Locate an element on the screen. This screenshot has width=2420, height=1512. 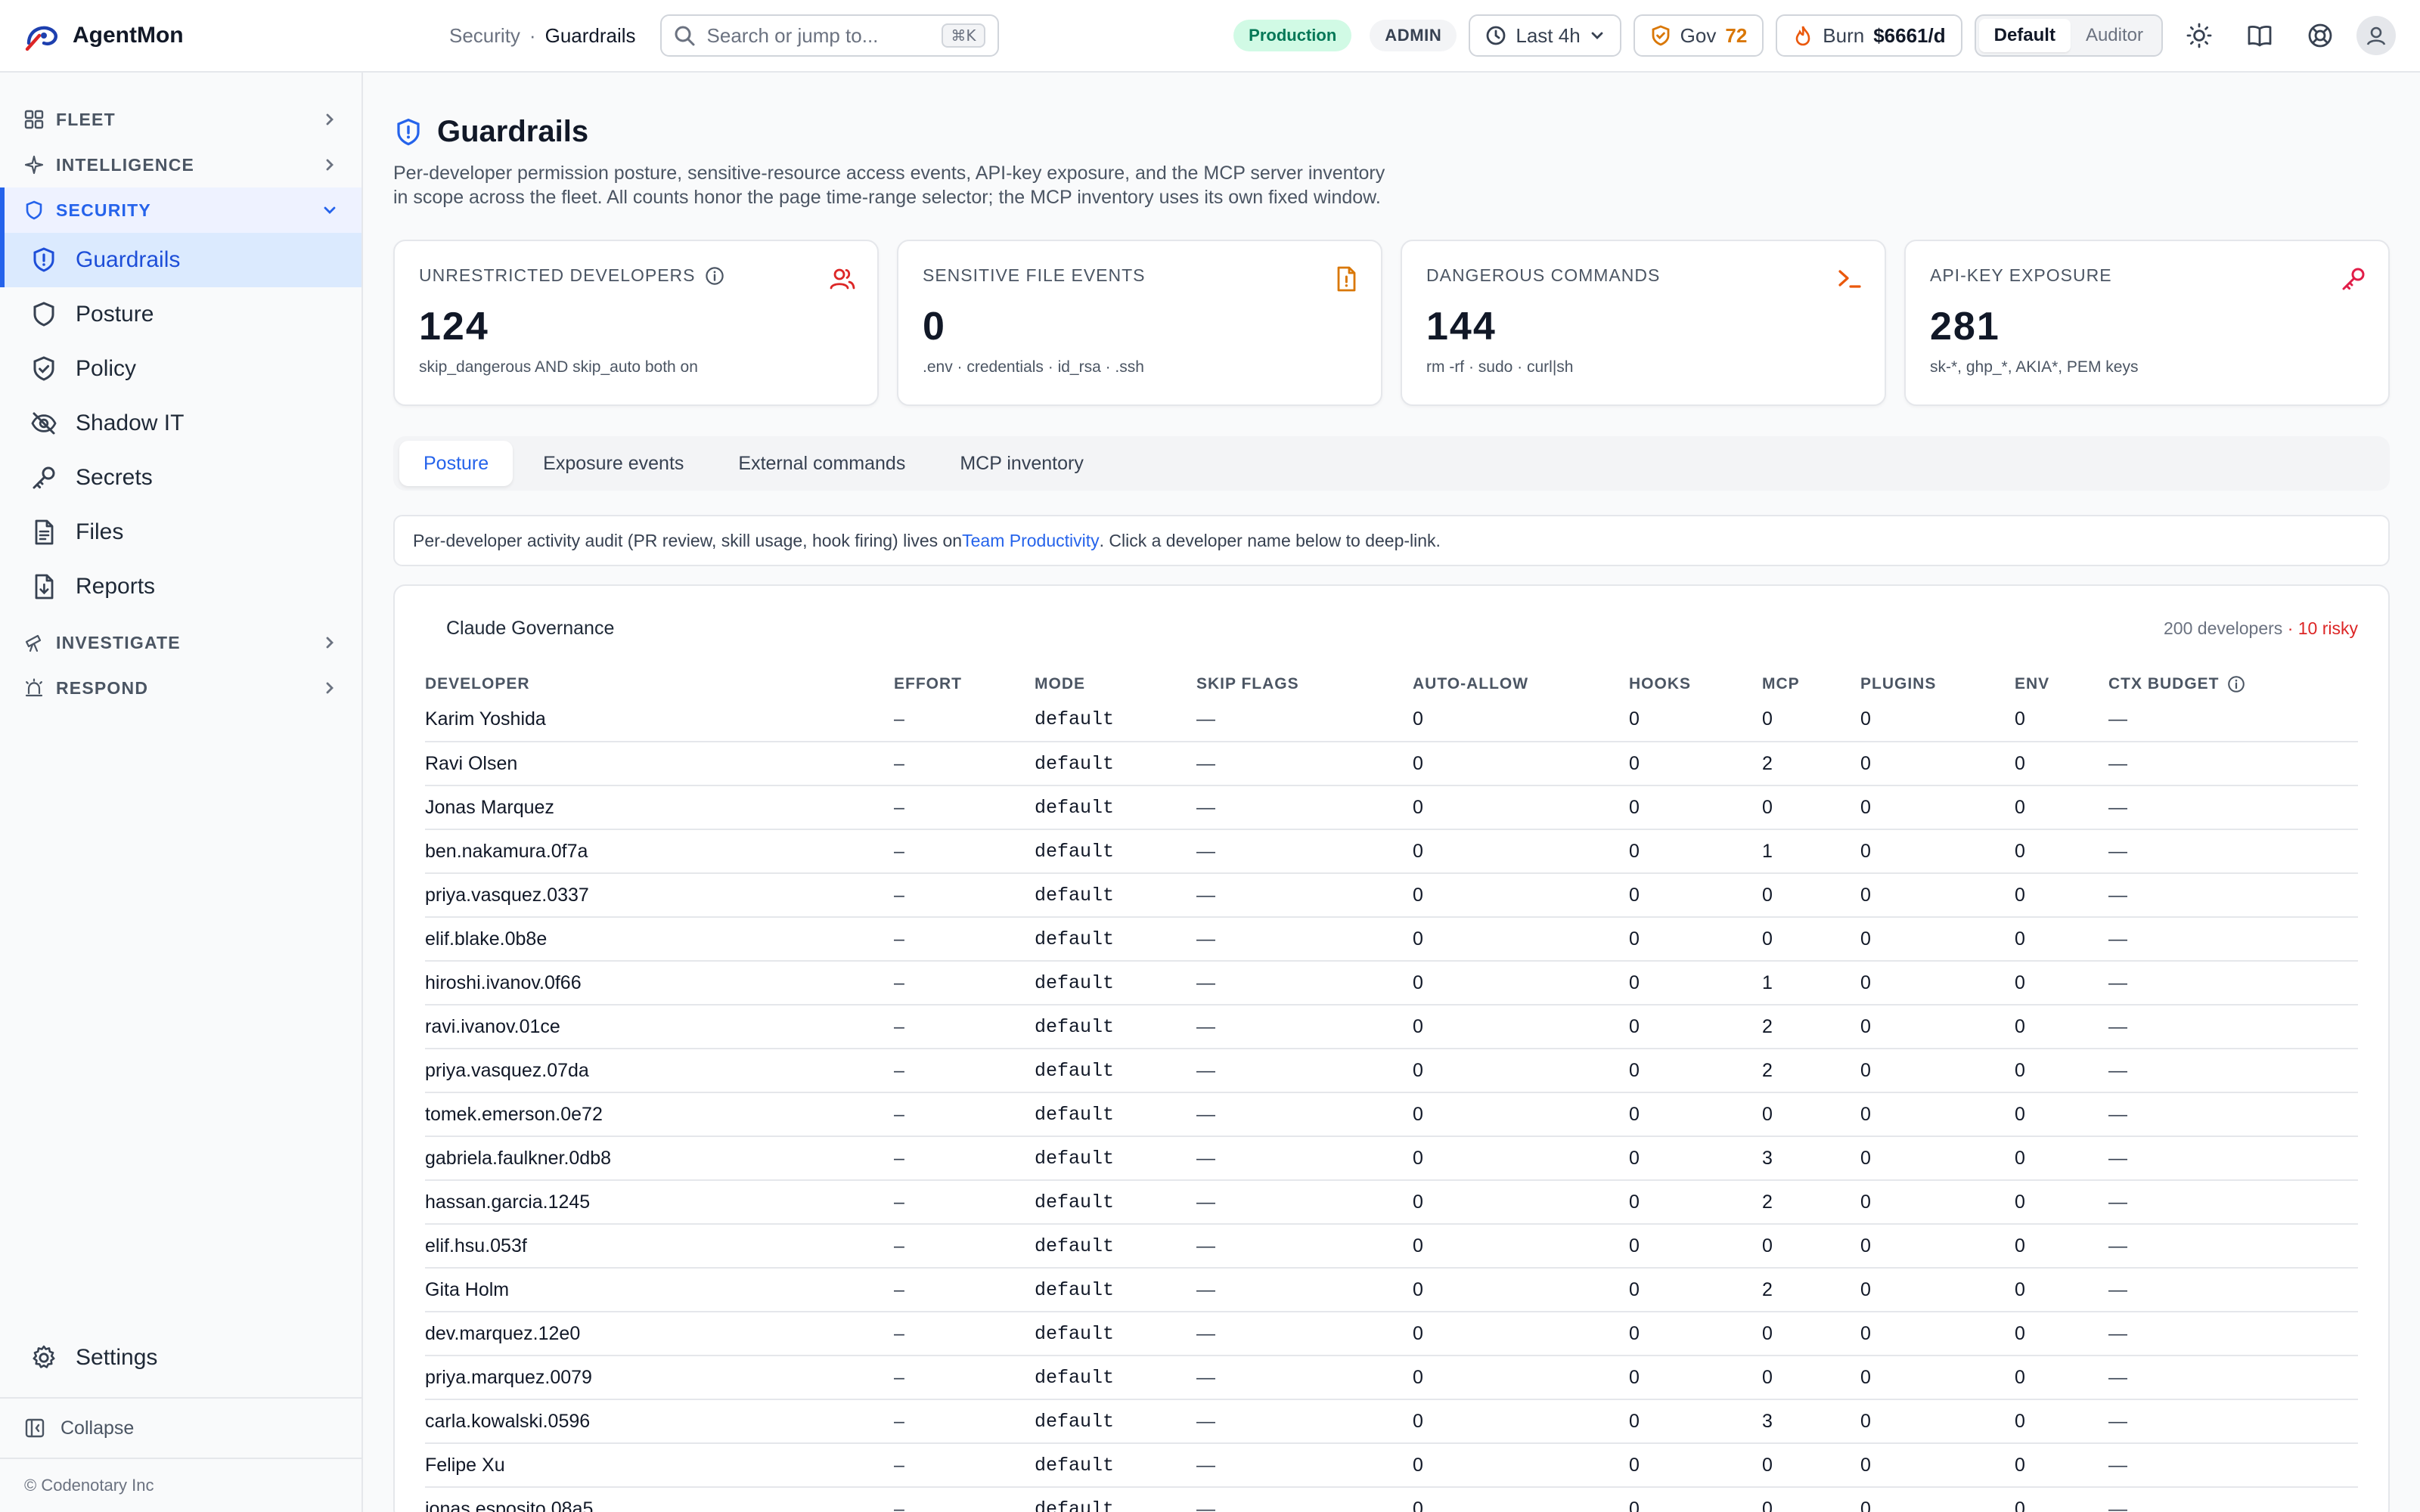
column-header: DEVELOPER is located at coordinates (659, 684).